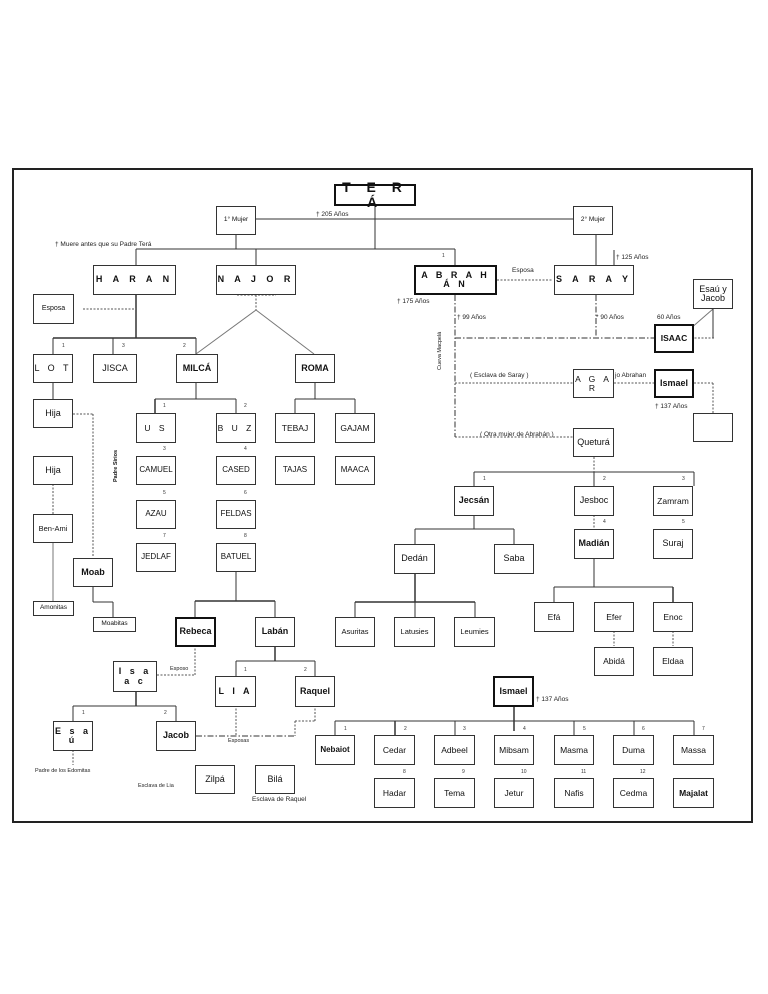  What do you see at coordinates (673, 661) in the screenshot?
I see `node-eldaa: Eldaa` at bounding box center [673, 661].